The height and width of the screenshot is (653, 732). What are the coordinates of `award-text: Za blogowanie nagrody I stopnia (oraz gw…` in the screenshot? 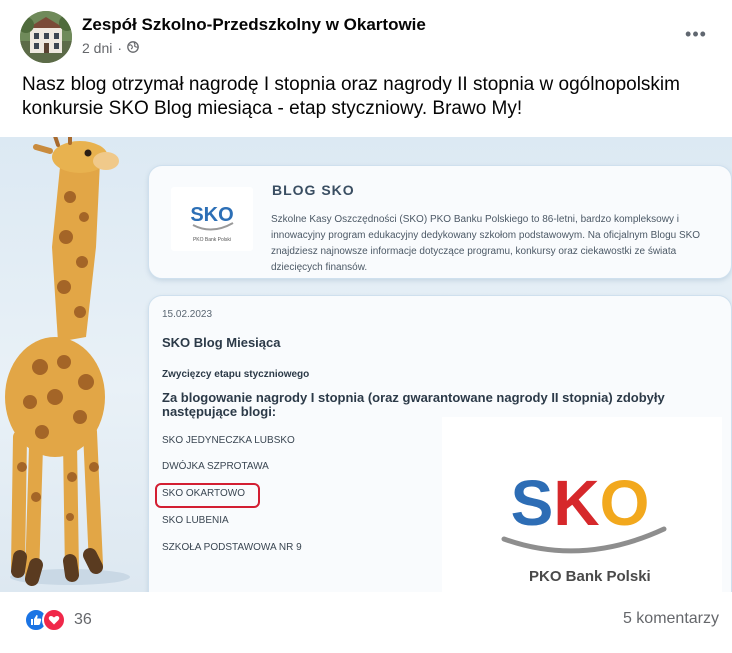 It's located at (413, 404).